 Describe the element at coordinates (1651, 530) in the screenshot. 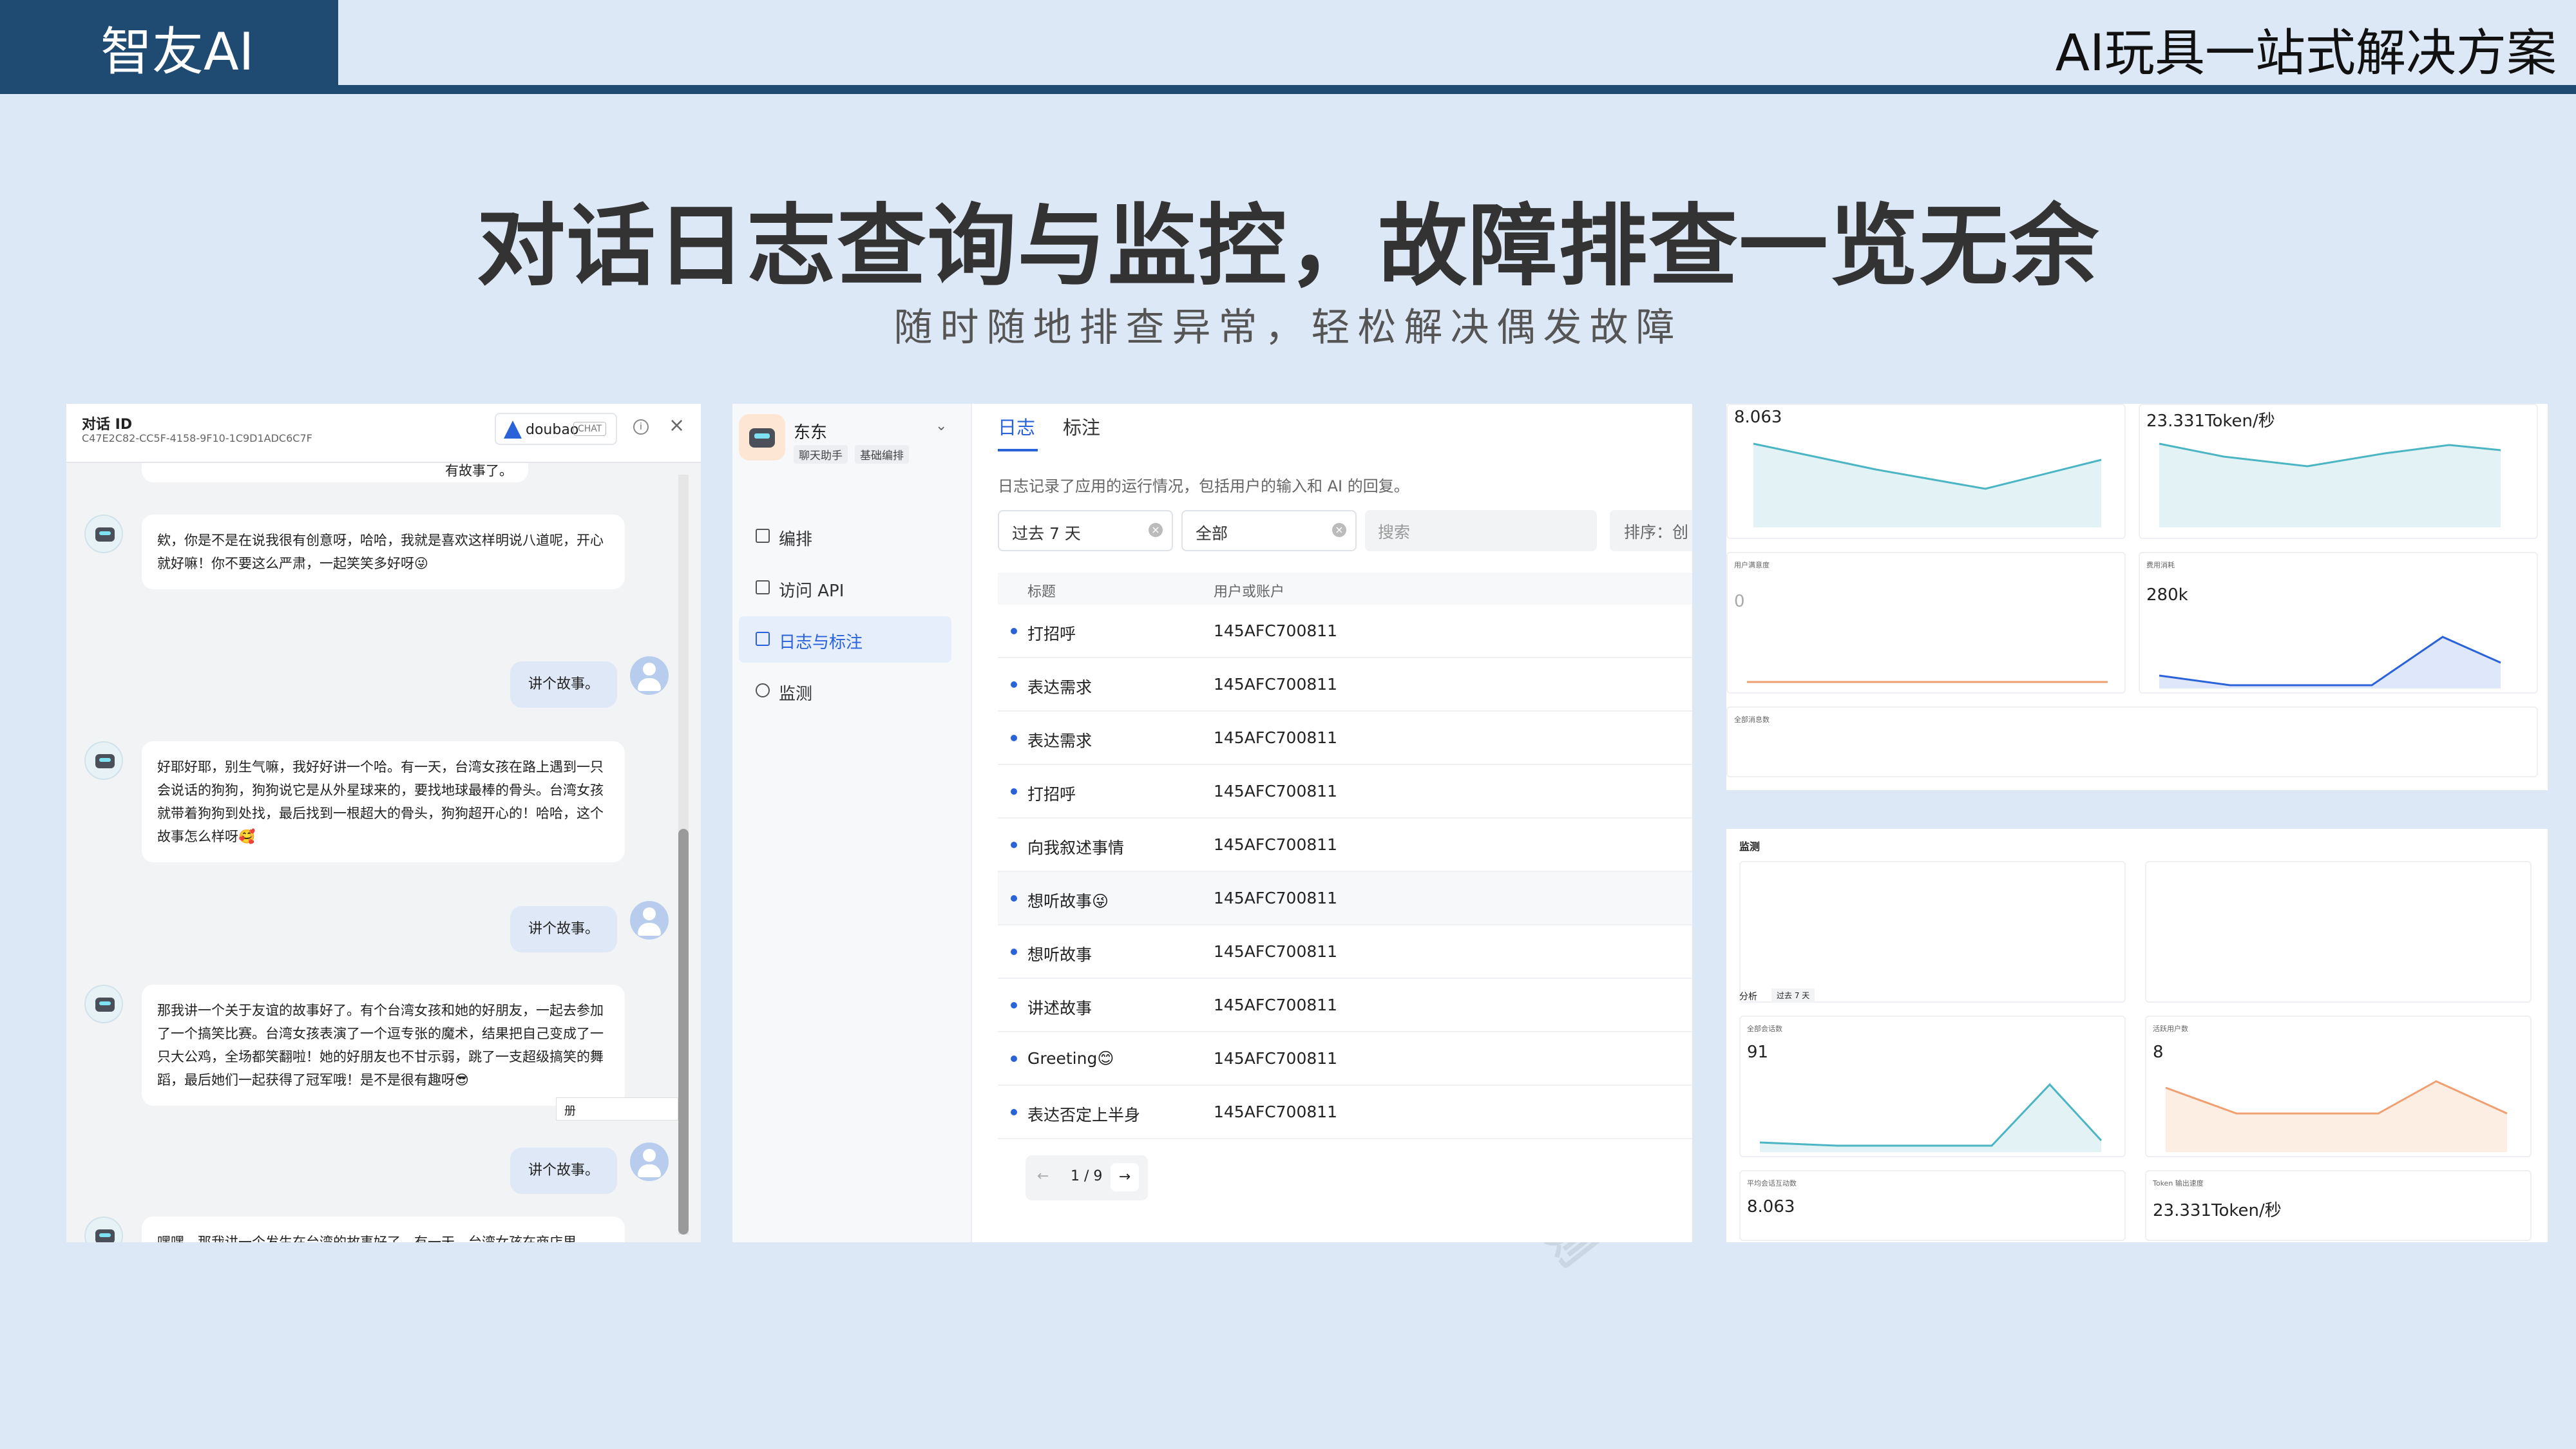

I see `sort-select: 排序：创` at that location.